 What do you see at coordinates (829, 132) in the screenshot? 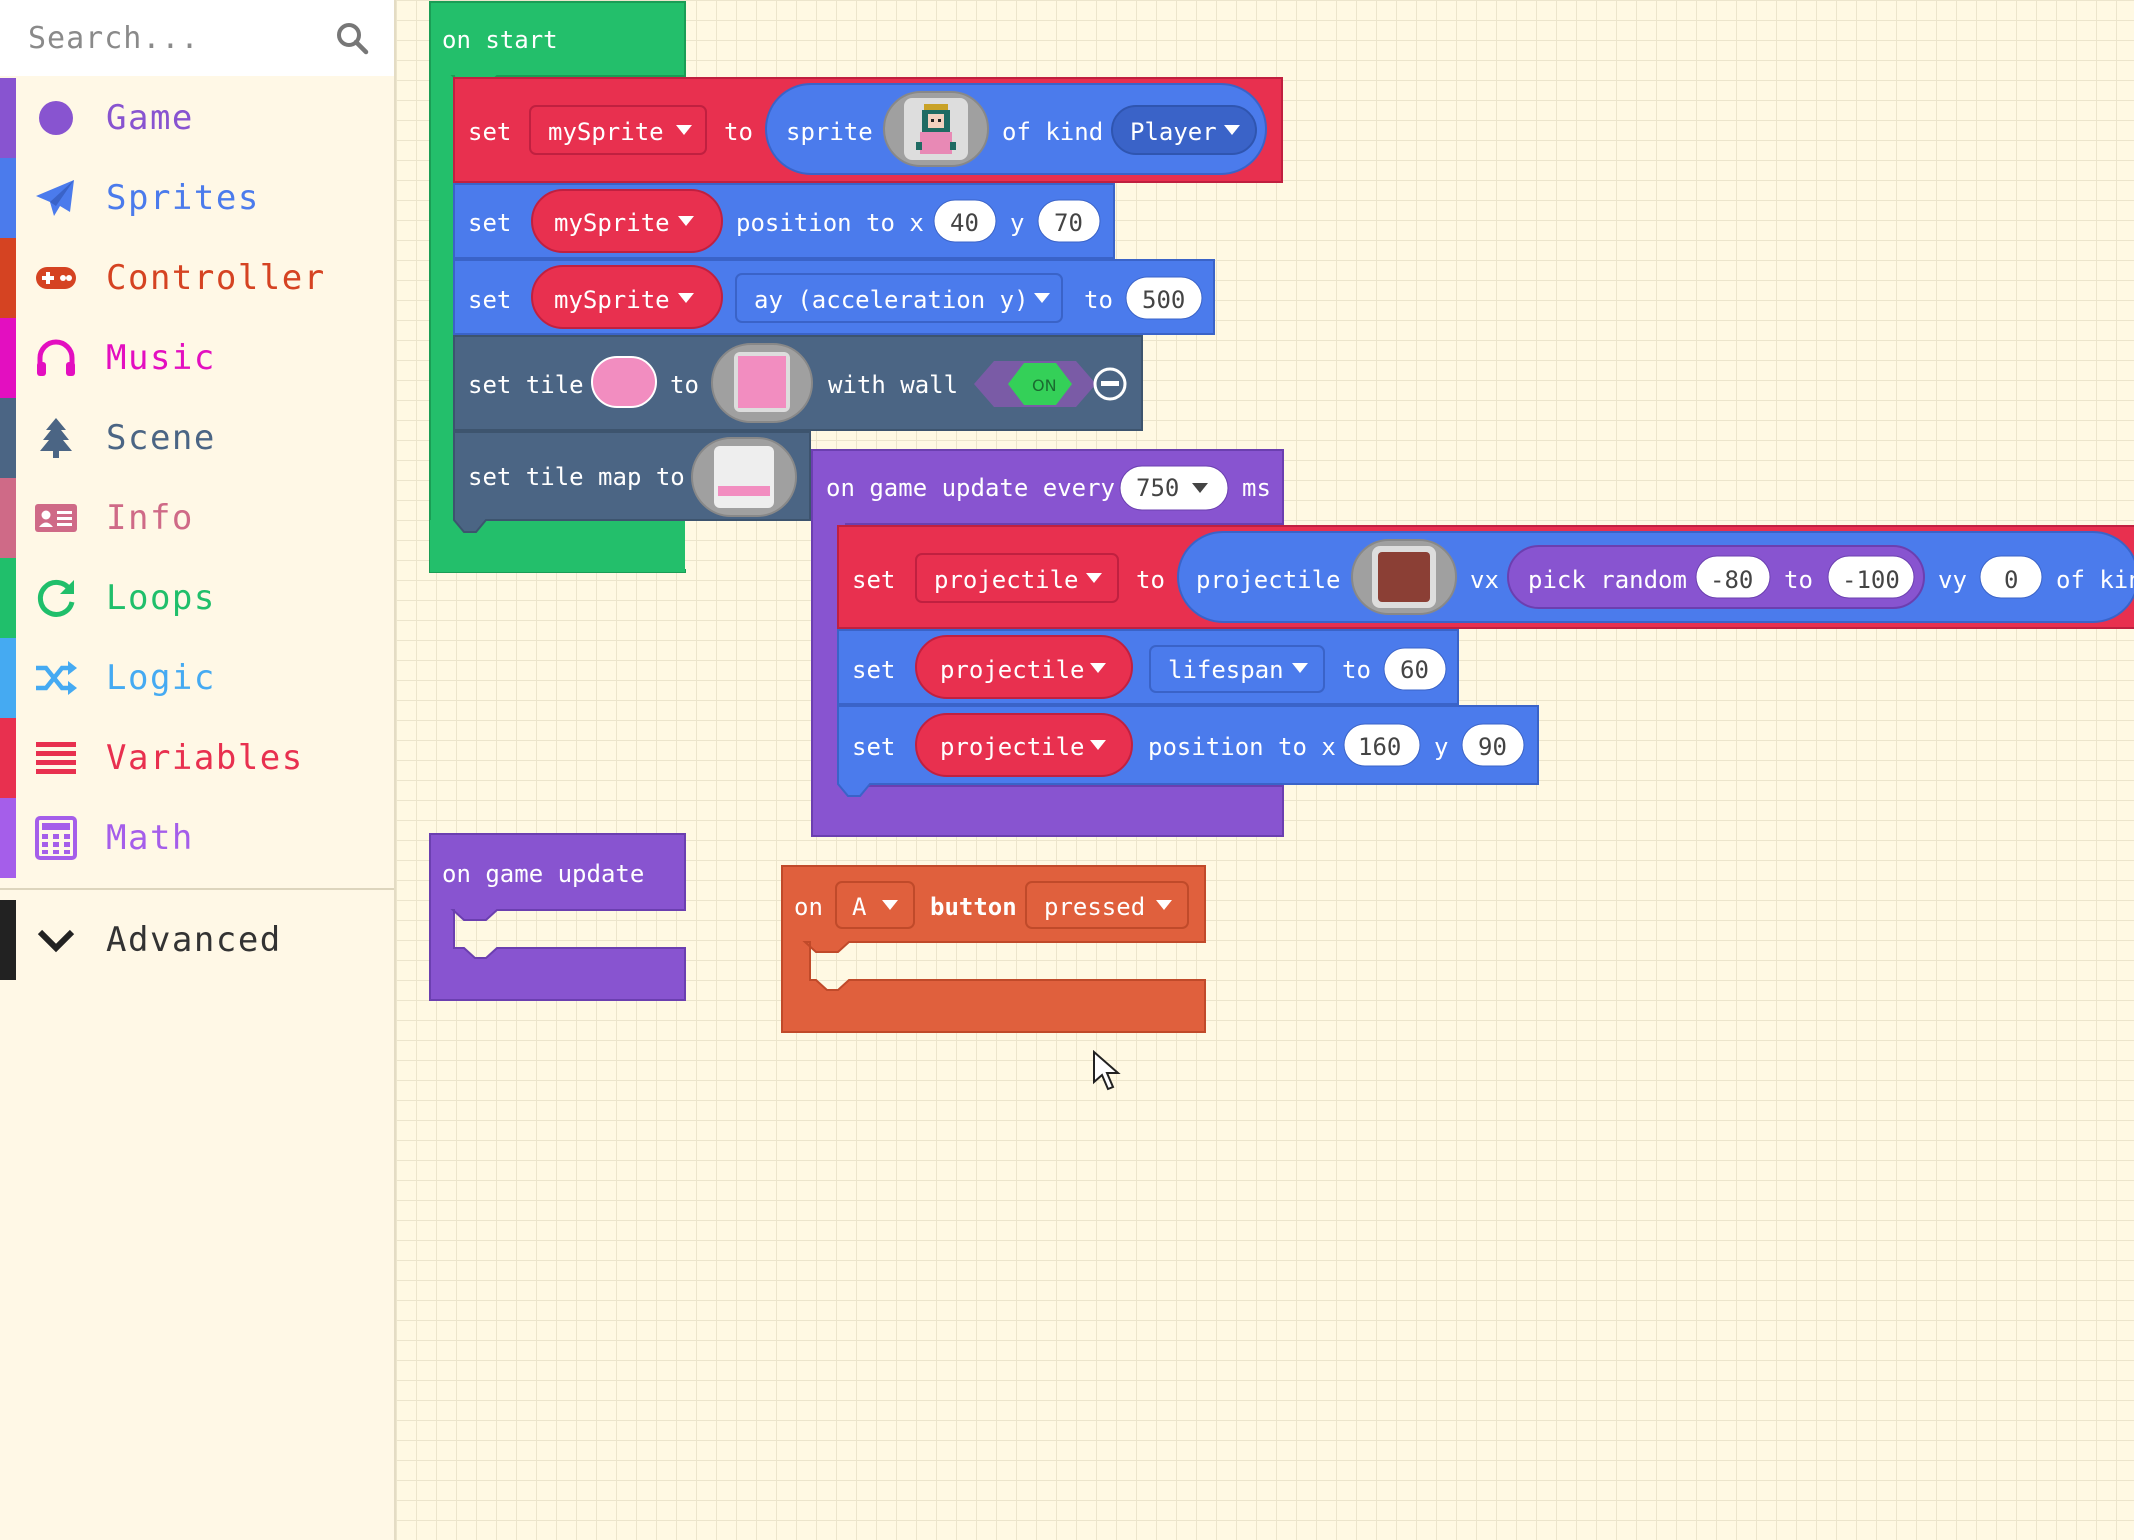
I see `sprite-label: sprite` at bounding box center [829, 132].